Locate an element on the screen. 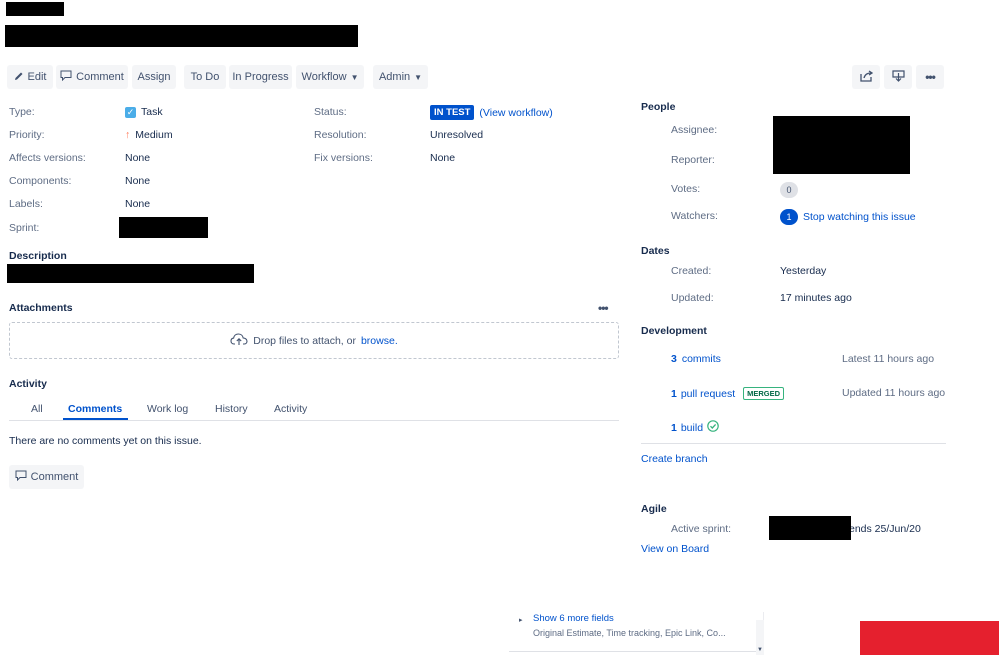 The image size is (999, 655). check-circle-icon is located at coordinates (713, 427).